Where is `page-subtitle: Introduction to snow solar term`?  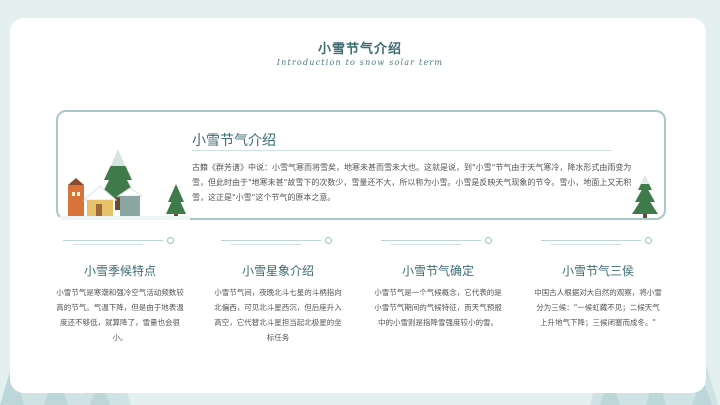 page-subtitle: Introduction to snow solar term is located at coordinates (360, 62).